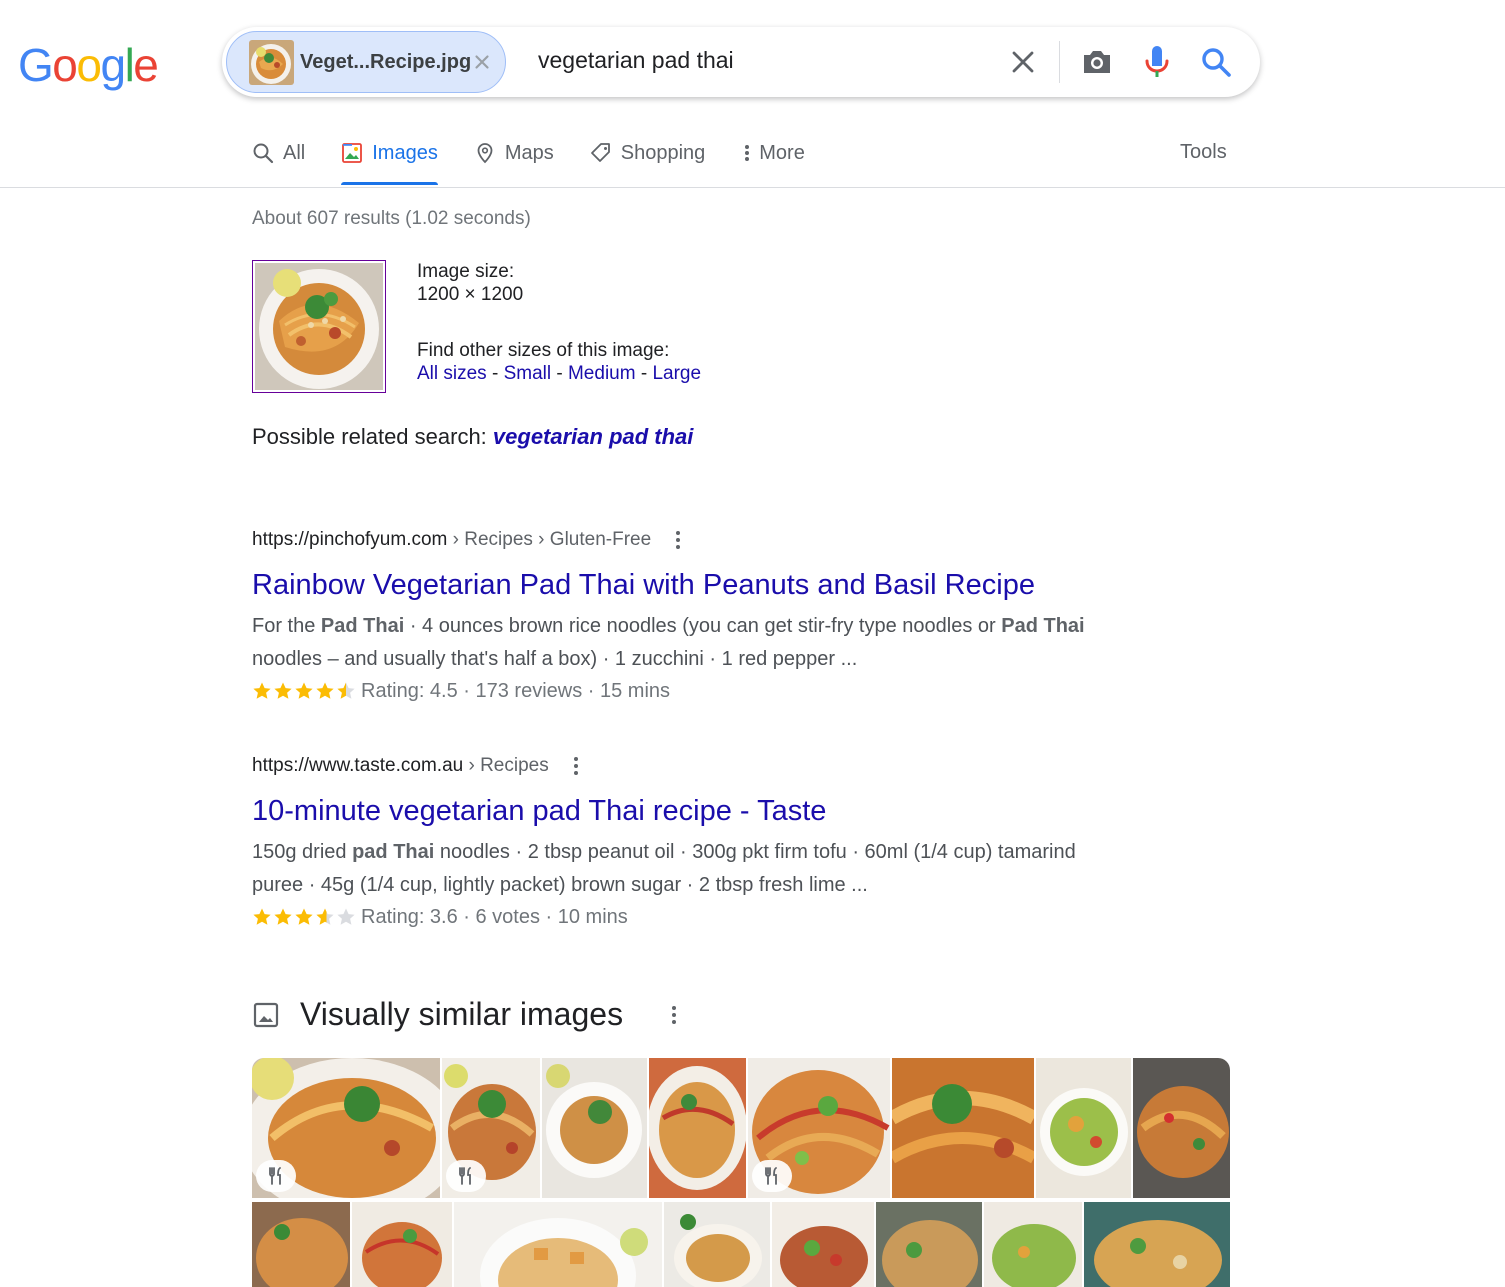 Image resolution: width=1505 pixels, height=1287 pixels. What do you see at coordinates (466, 271) in the screenshot?
I see `image-size-label: Image size:` at bounding box center [466, 271].